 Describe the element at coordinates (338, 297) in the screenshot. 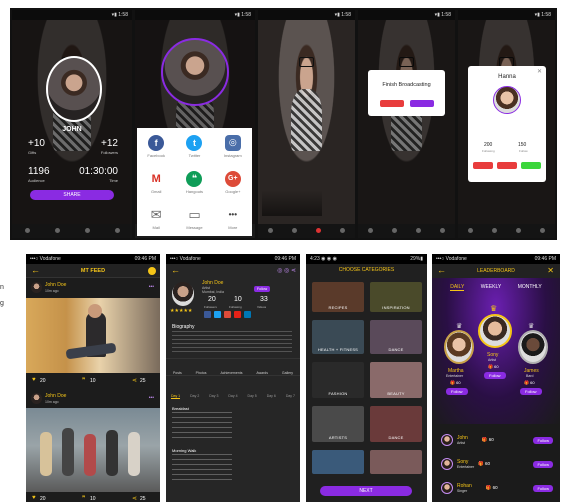

I see `category-tile: RECIPES` at that location.